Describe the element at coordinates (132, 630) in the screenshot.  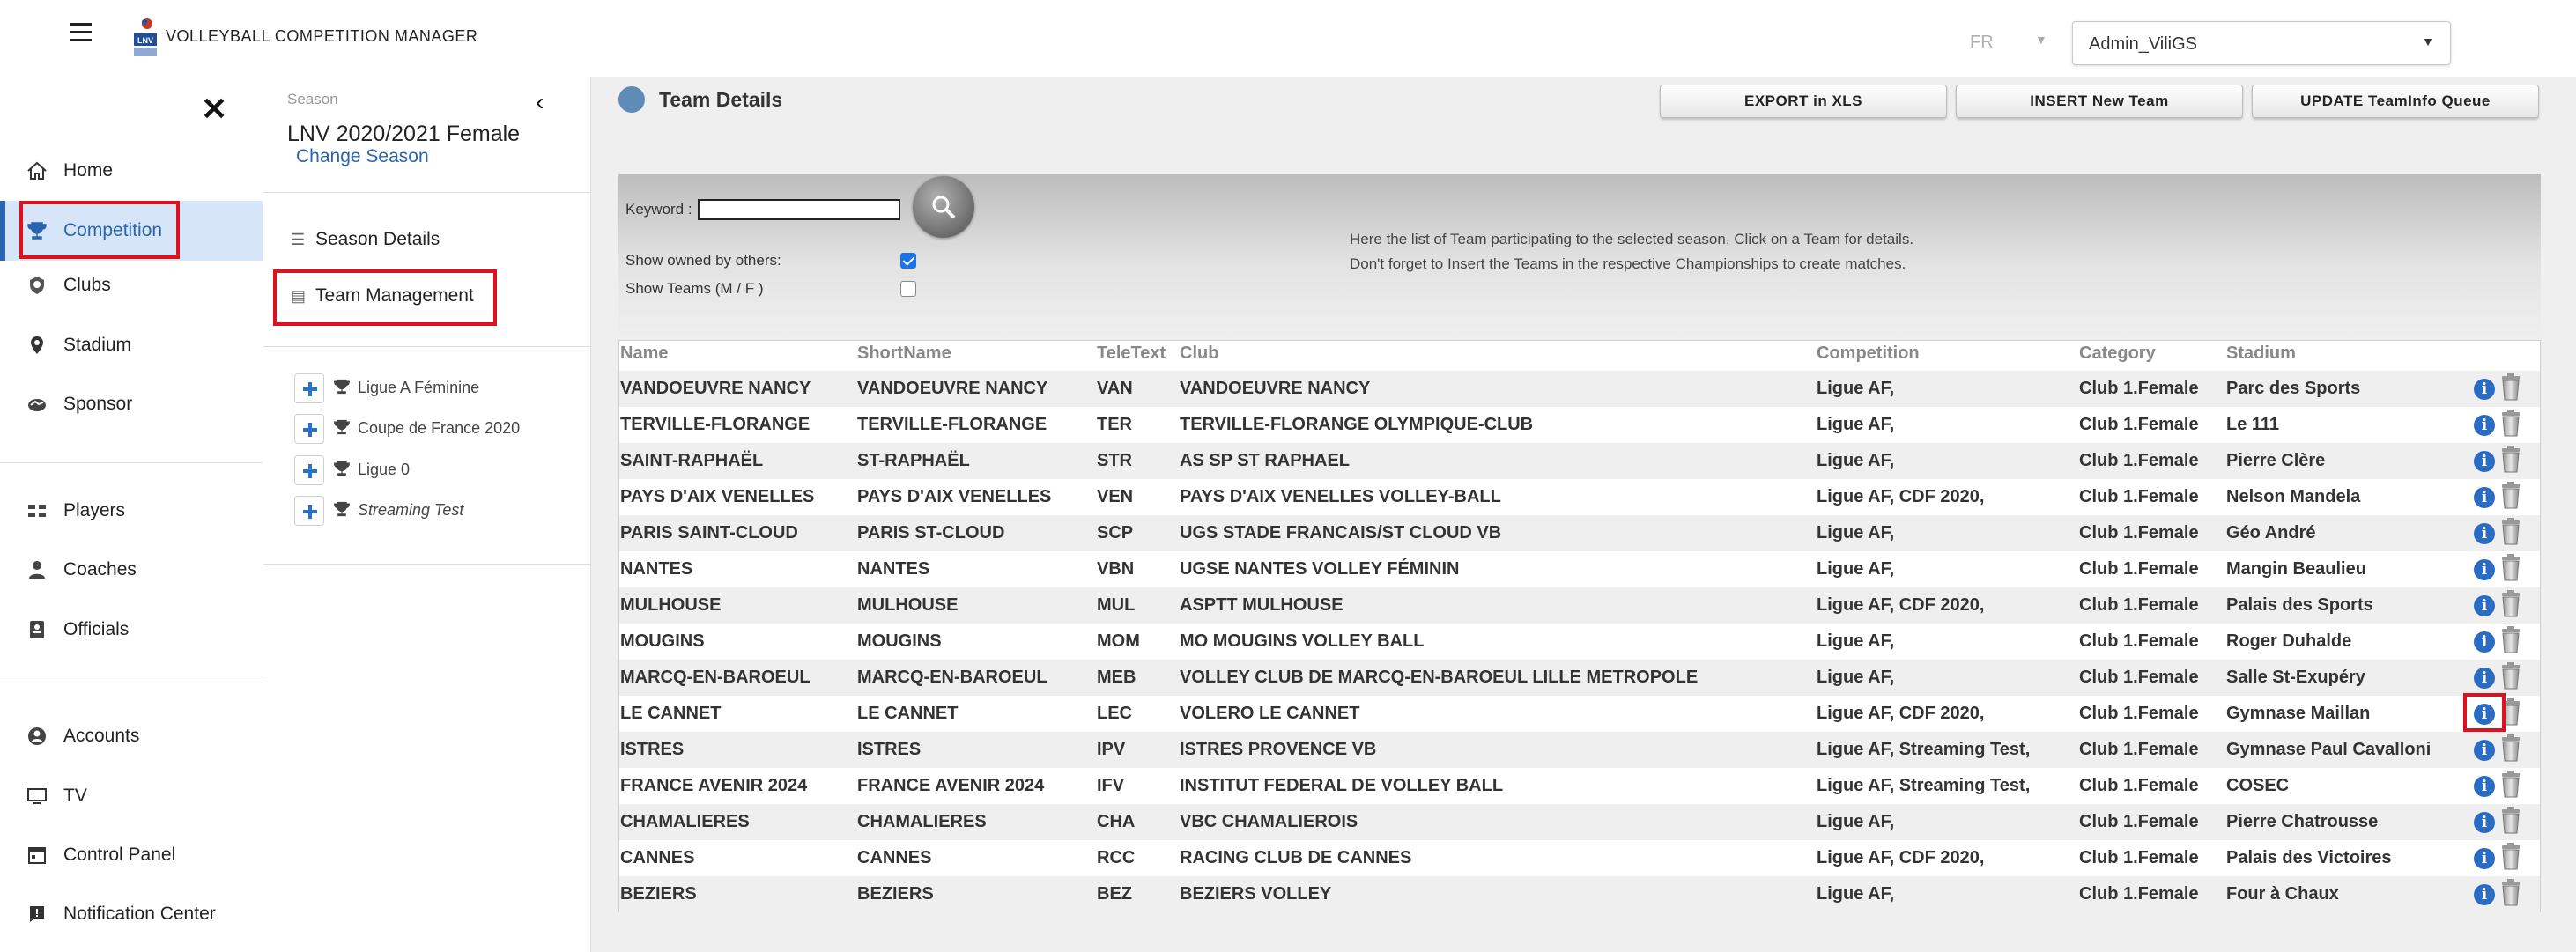
I see `sidebar-item-officials: Officials` at that location.